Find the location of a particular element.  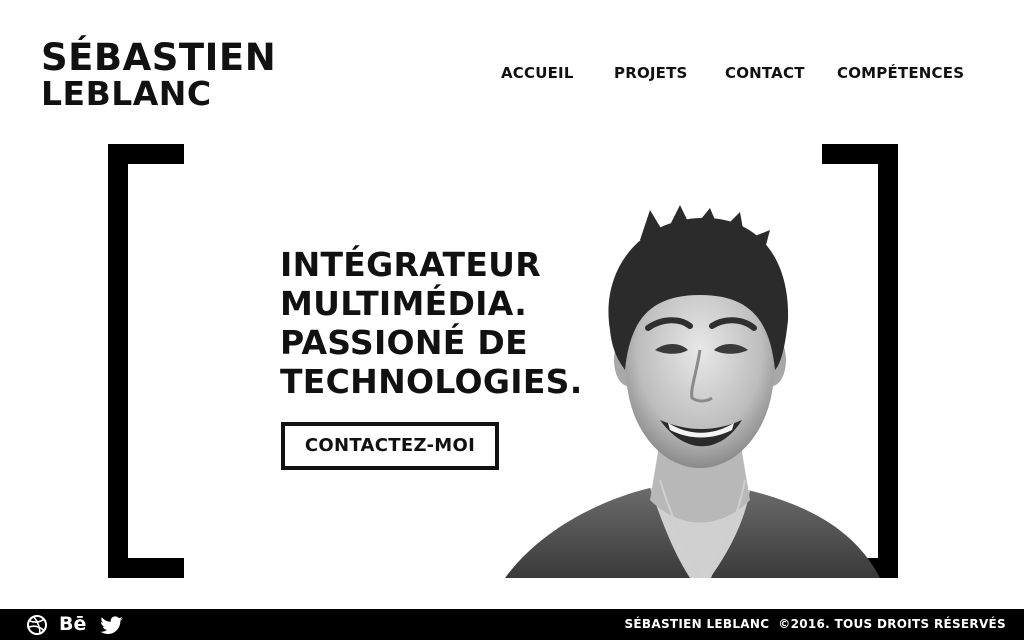

nav-item-accueil: ACCUEIL is located at coordinates (537, 73).